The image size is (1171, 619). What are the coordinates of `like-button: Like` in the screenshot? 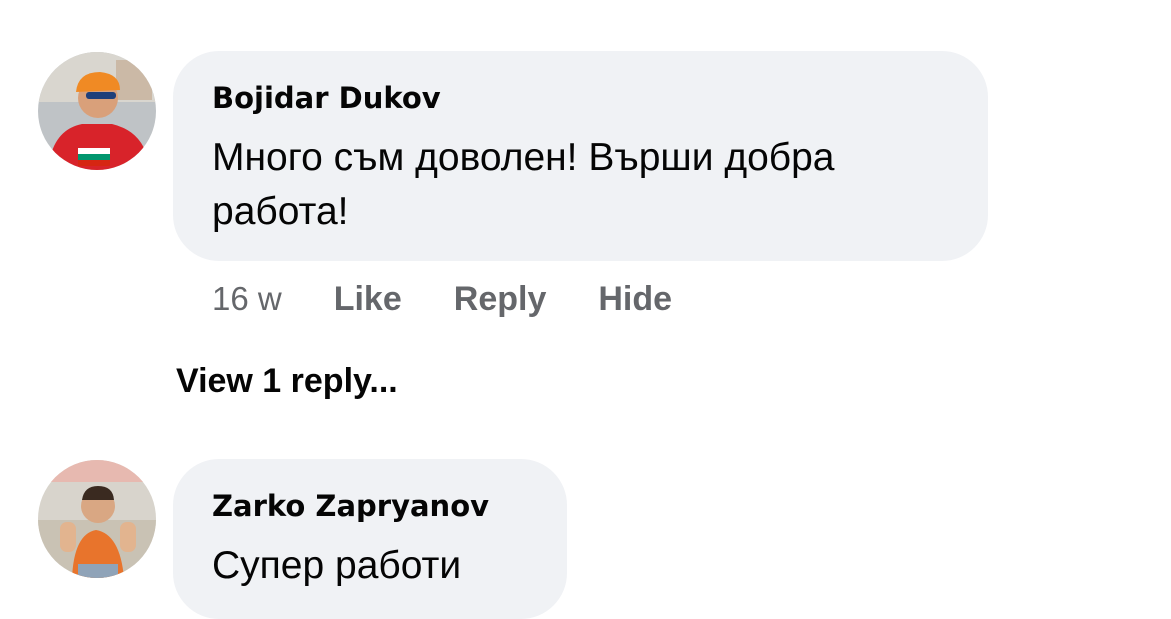 It's located at (368, 299).